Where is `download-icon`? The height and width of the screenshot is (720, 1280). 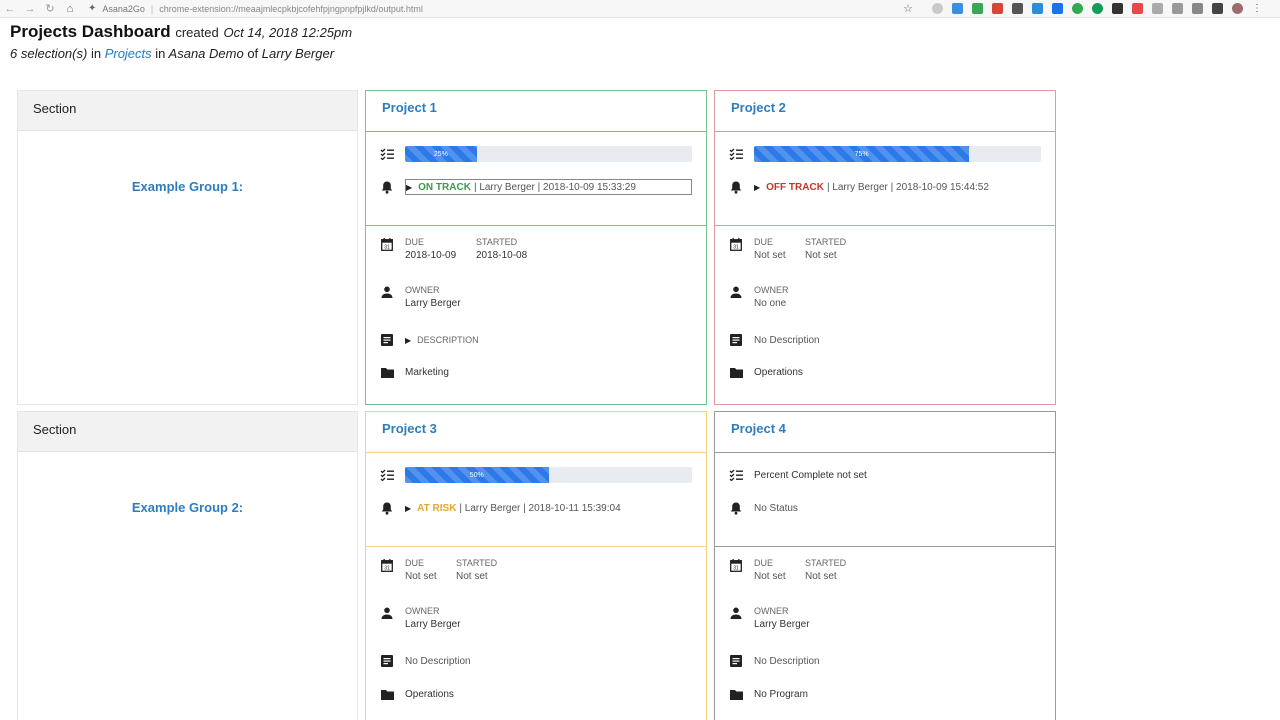 download-icon is located at coordinates (1217, 8).